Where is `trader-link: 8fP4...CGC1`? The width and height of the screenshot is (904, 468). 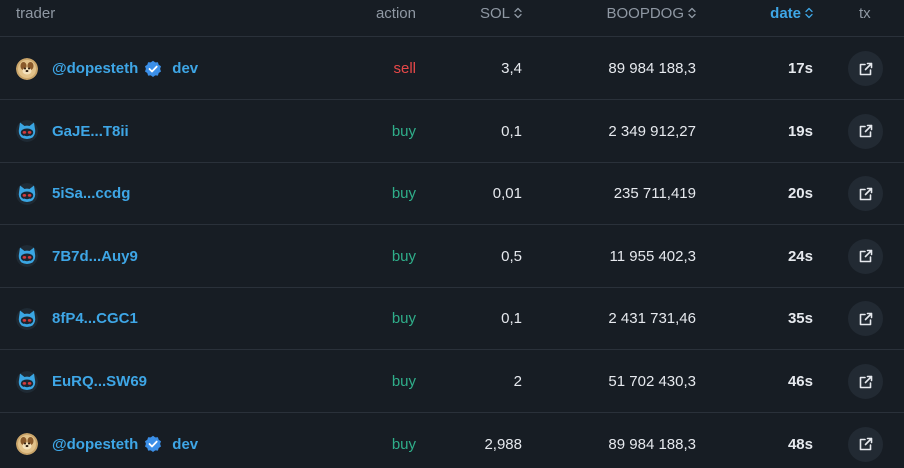 trader-link: 8fP4...CGC1 is located at coordinates (95, 318).